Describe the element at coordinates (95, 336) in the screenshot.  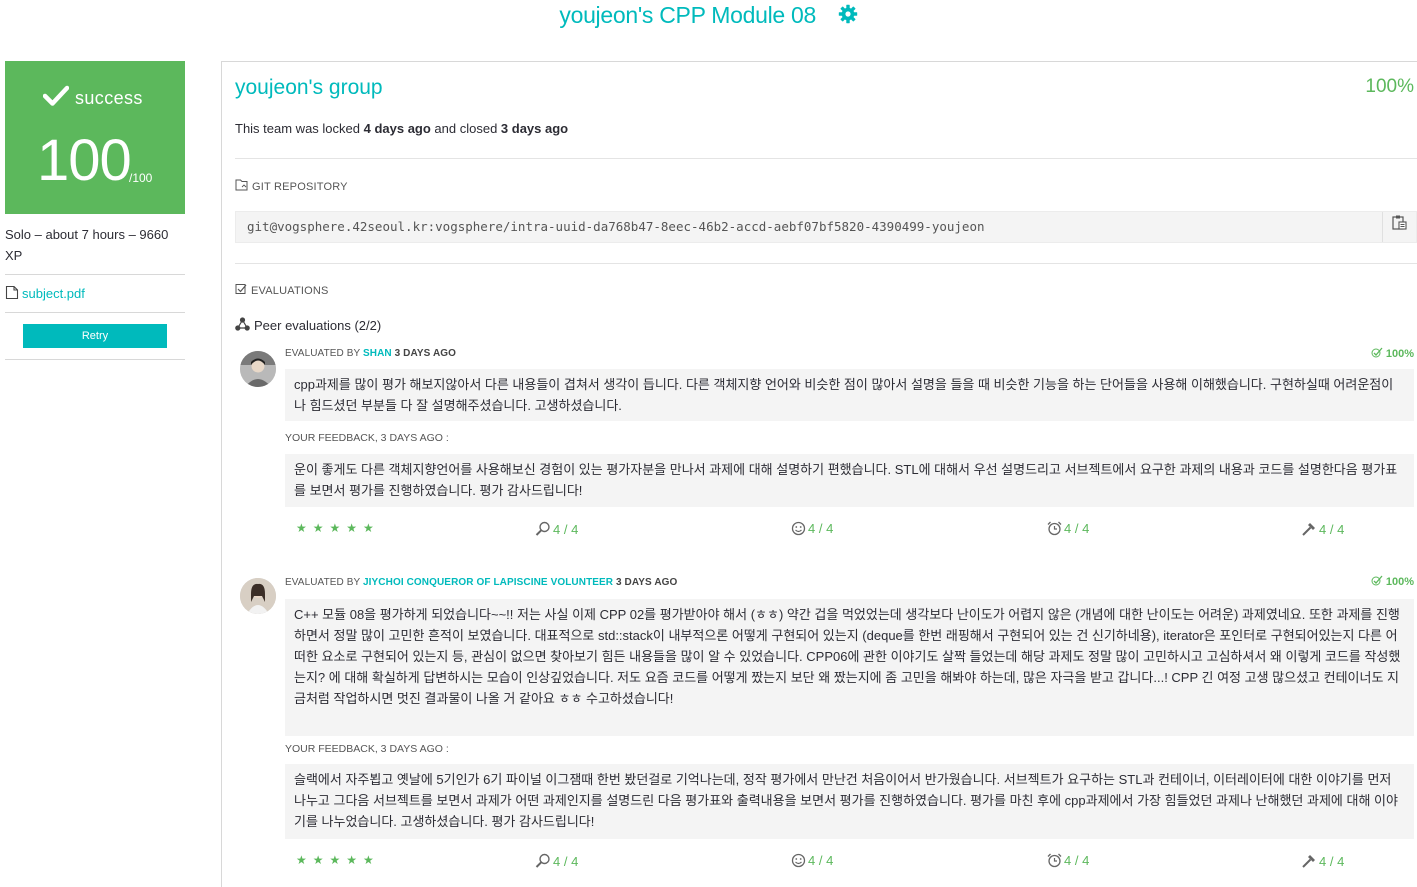
I see `retry-button: Retry` at that location.